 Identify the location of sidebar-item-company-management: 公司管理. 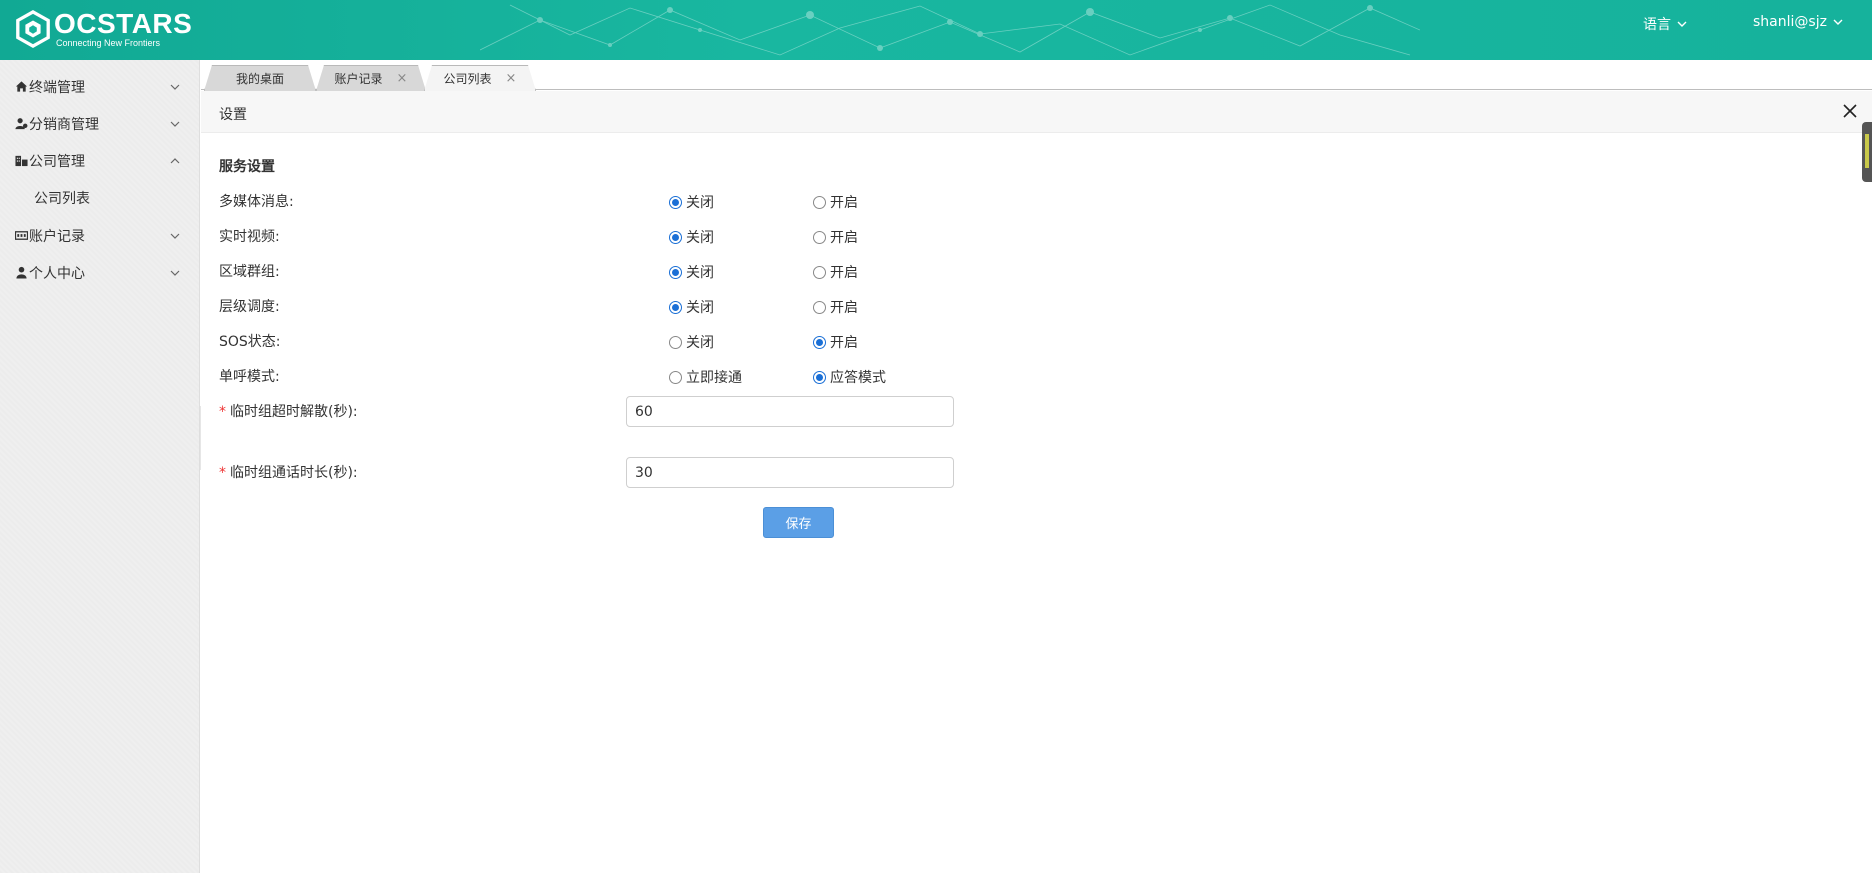
(99, 160).